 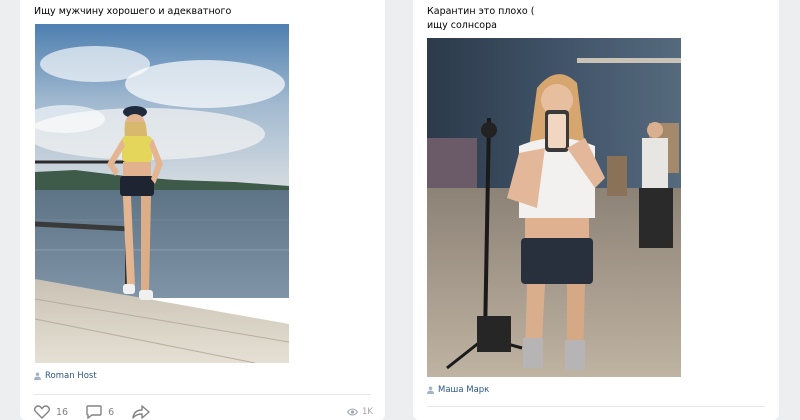 I want to click on comment-button: 6, so click(x=100, y=412).